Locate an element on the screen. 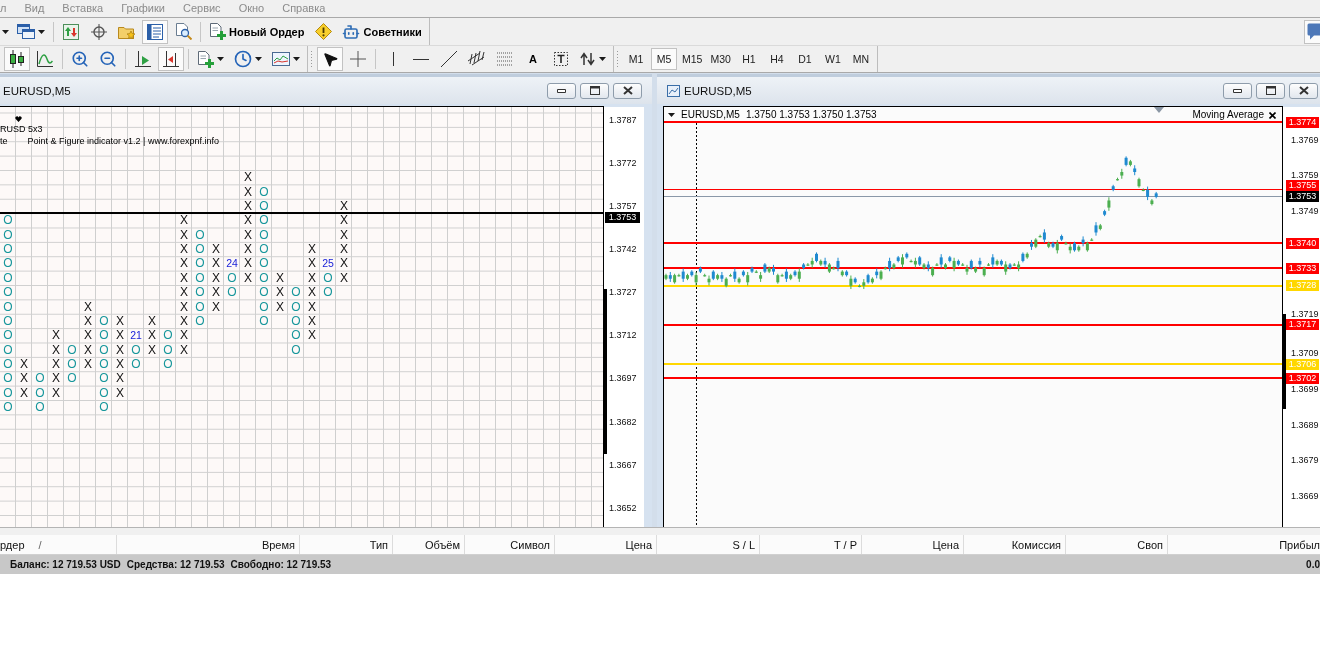 The height and width of the screenshot is (659, 1320). indicator-name: Moving Average is located at coordinates (1228, 115).